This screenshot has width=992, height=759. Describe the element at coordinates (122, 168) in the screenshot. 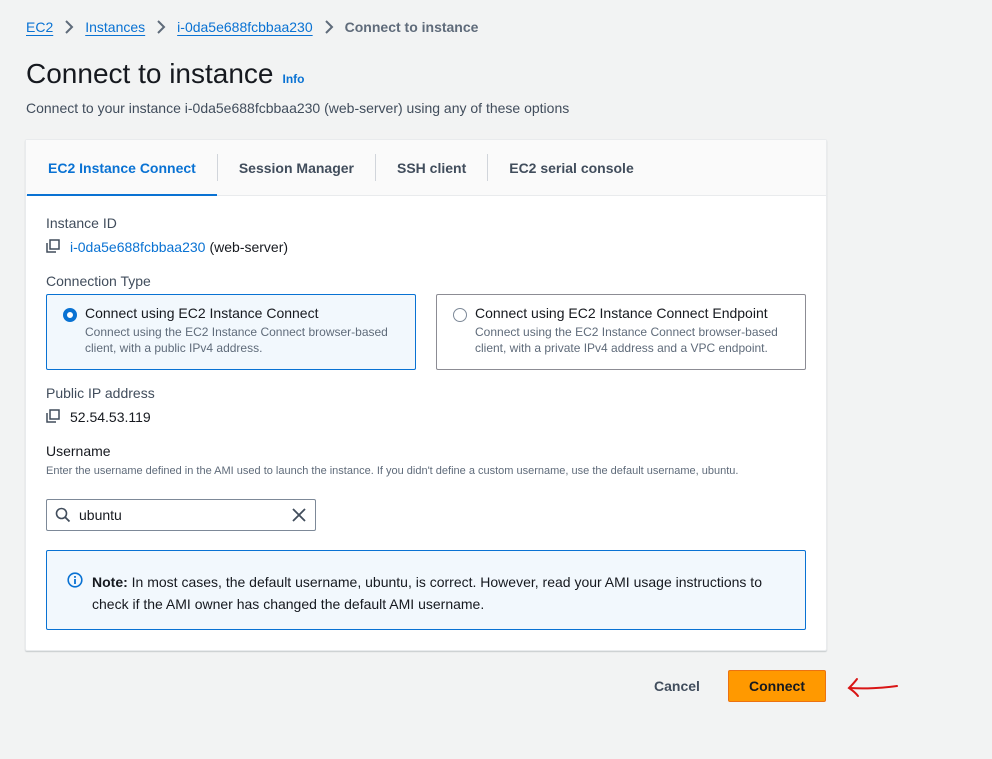

I see `tab-ec2-instance-connect: EC2 Instance Connect` at that location.